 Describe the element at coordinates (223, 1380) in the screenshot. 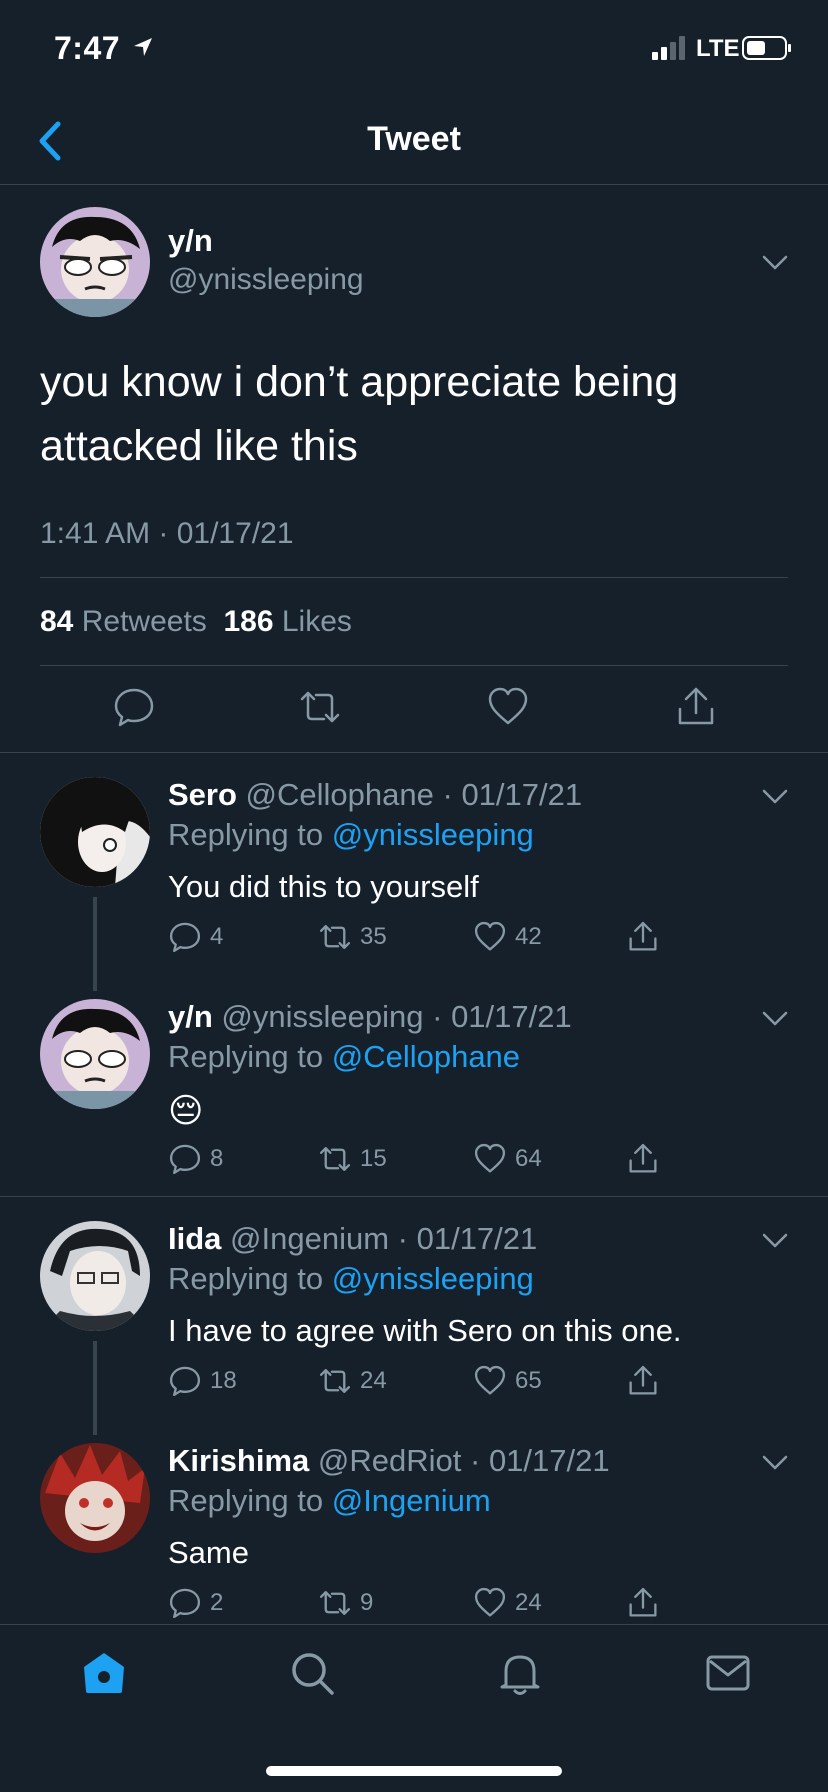

I see `reply-count: 18` at that location.